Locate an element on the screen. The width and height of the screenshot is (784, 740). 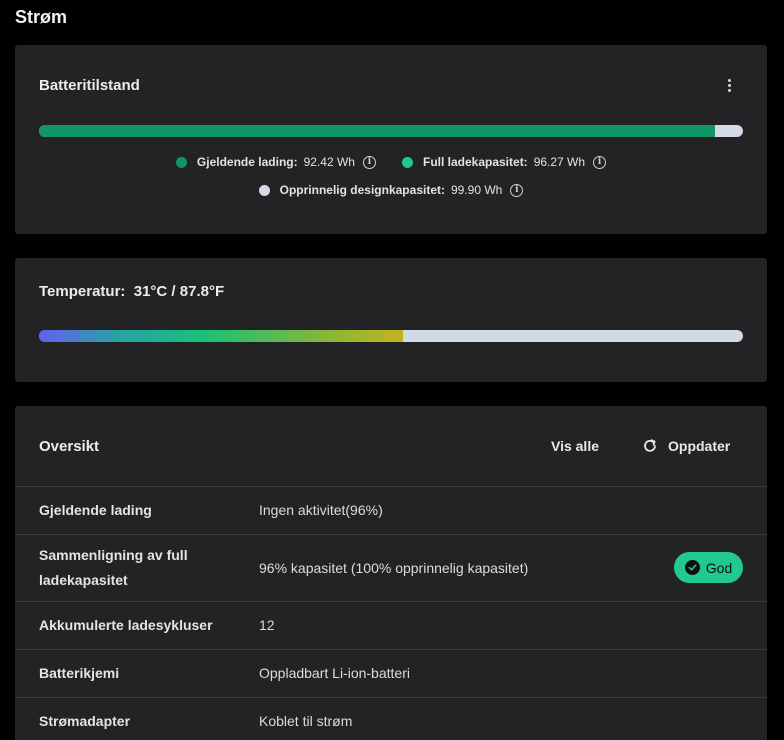
page-title: Strøm is located at coordinates (41, 17).